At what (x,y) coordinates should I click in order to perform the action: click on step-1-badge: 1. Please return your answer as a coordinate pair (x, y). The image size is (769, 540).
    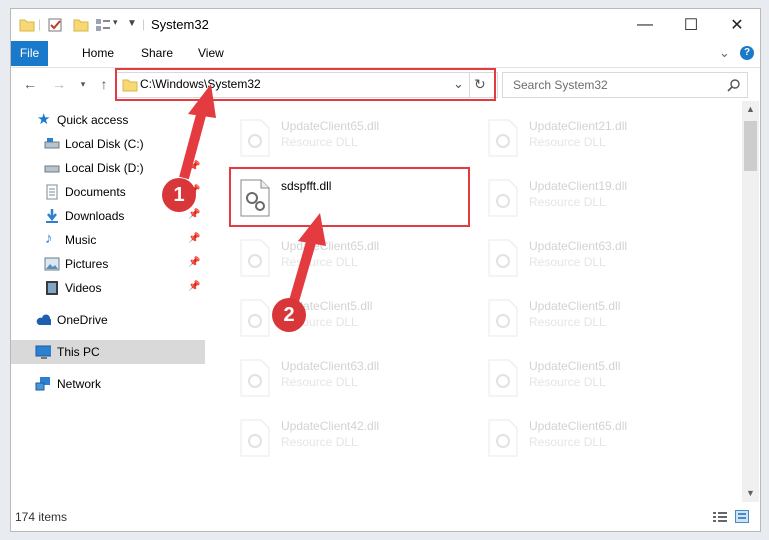
    Looking at the image, I should click on (179, 195).